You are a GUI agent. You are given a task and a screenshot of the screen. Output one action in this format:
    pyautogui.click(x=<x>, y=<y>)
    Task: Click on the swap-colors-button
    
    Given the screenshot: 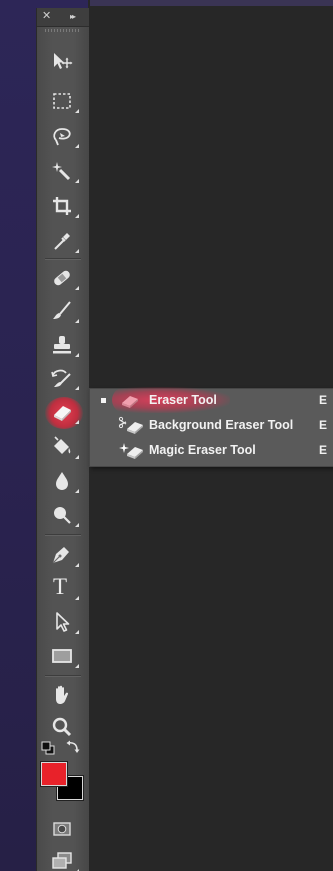 What is the action you would take?
    pyautogui.click(x=73, y=747)
    